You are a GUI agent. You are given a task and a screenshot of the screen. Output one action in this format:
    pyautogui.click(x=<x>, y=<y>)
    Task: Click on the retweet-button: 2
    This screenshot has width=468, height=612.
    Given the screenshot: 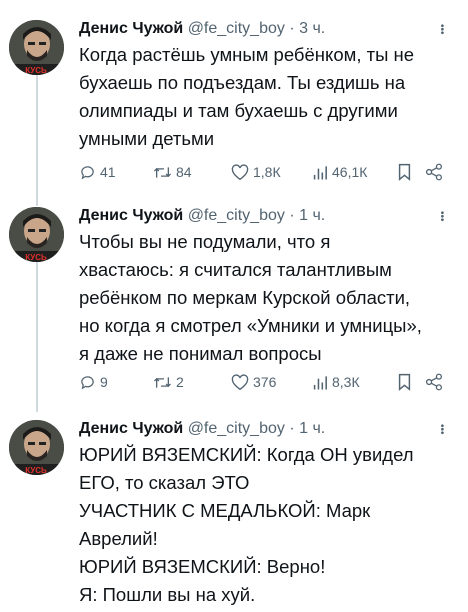 What is the action you would take?
    pyautogui.click(x=168, y=382)
    